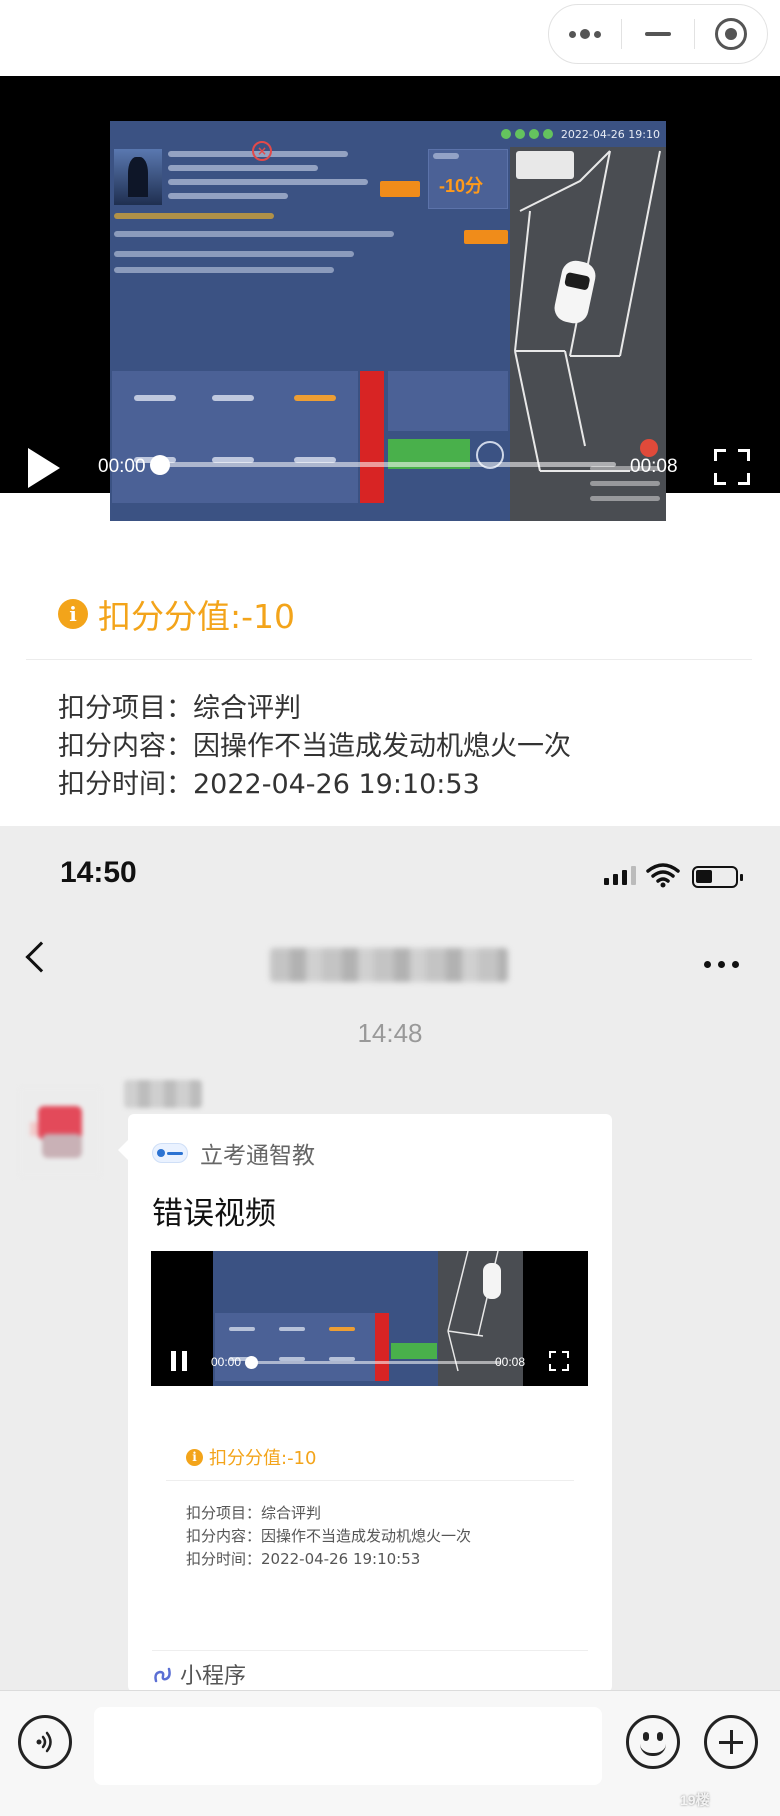 This screenshot has width=780, height=1816. What do you see at coordinates (610, 134) in the screenshot?
I see `screen-datetime: 2022-04-26 19:10` at bounding box center [610, 134].